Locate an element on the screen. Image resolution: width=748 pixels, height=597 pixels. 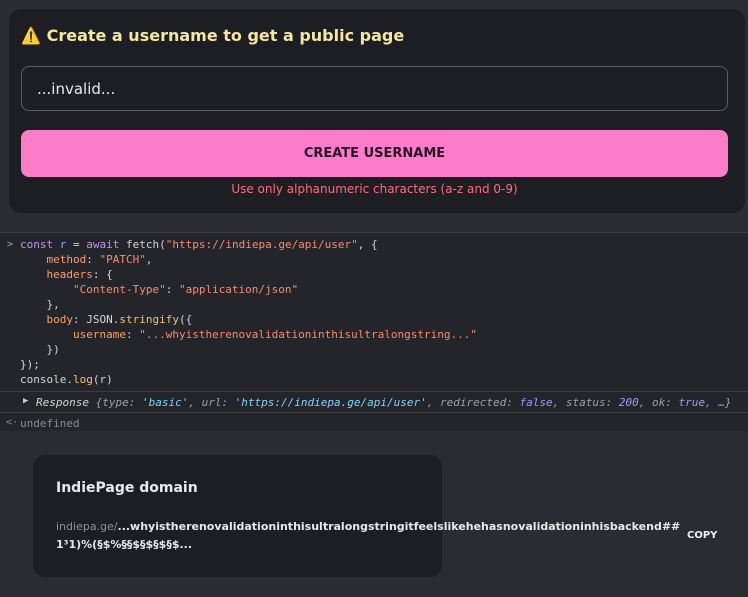
return-value: undefined is located at coordinates (50, 423).